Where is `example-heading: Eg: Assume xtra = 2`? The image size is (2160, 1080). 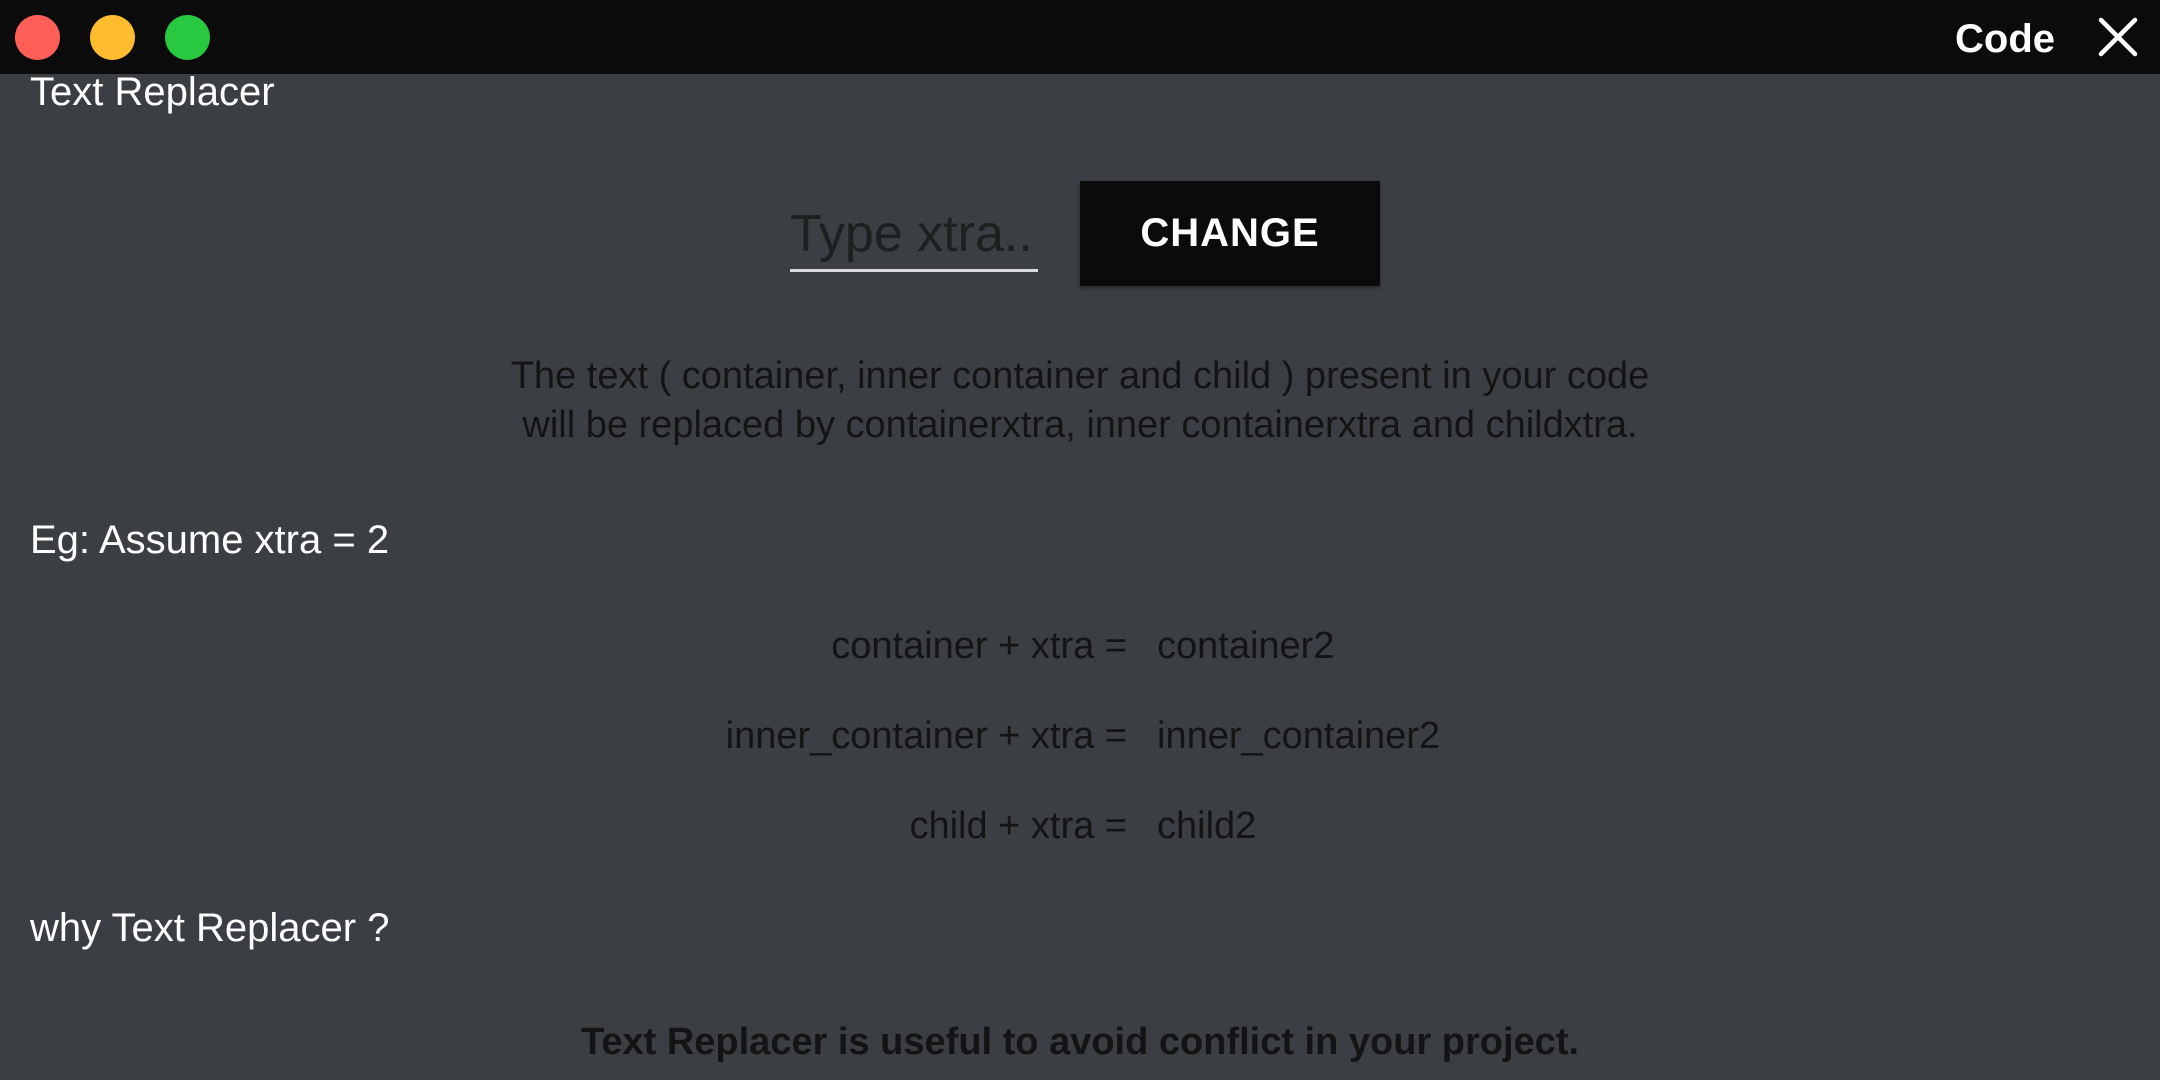 example-heading: Eg: Assume xtra = 2 is located at coordinates (210, 540).